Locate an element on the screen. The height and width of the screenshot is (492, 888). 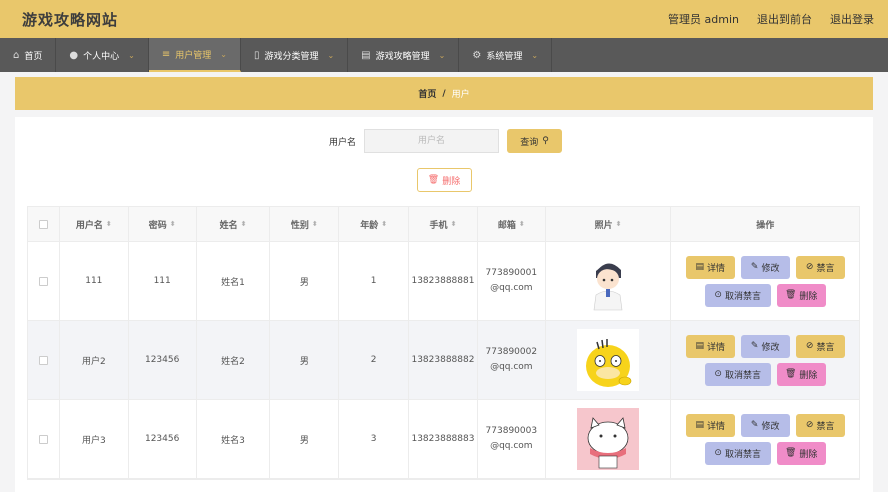
header-label: 邮箱 is located at coordinates (506, 225).